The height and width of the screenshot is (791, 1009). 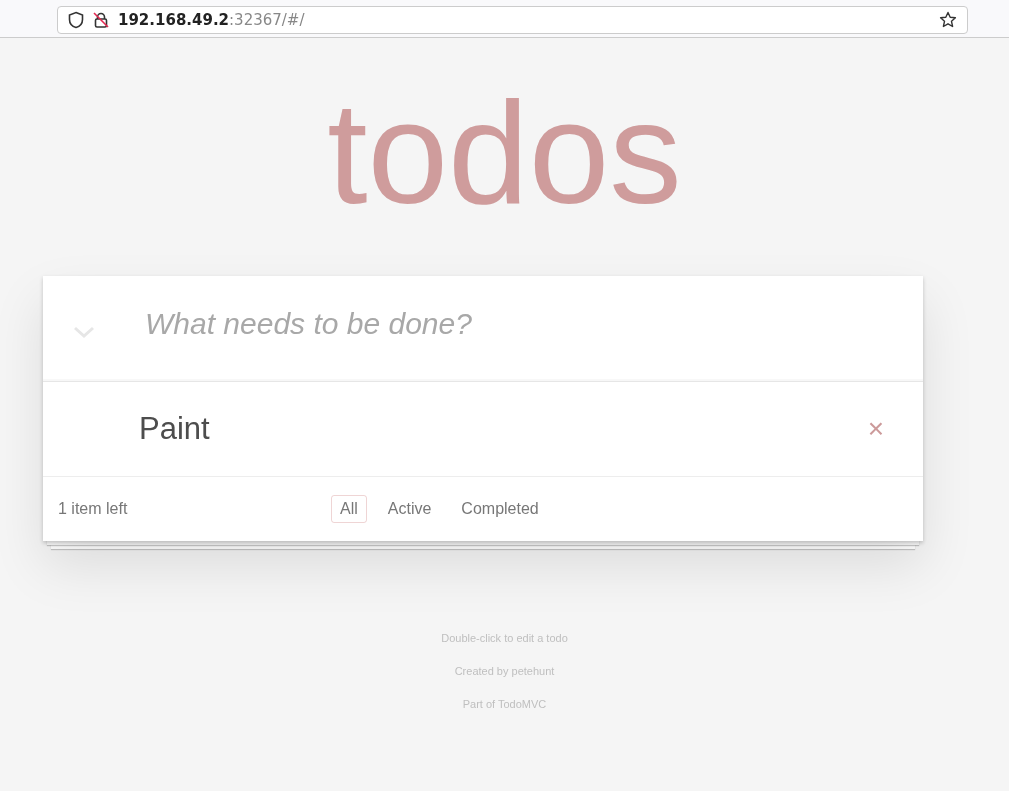 What do you see at coordinates (93, 509) in the screenshot?
I see `items-left-count: 1 item left` at bounding box center [93, 509].